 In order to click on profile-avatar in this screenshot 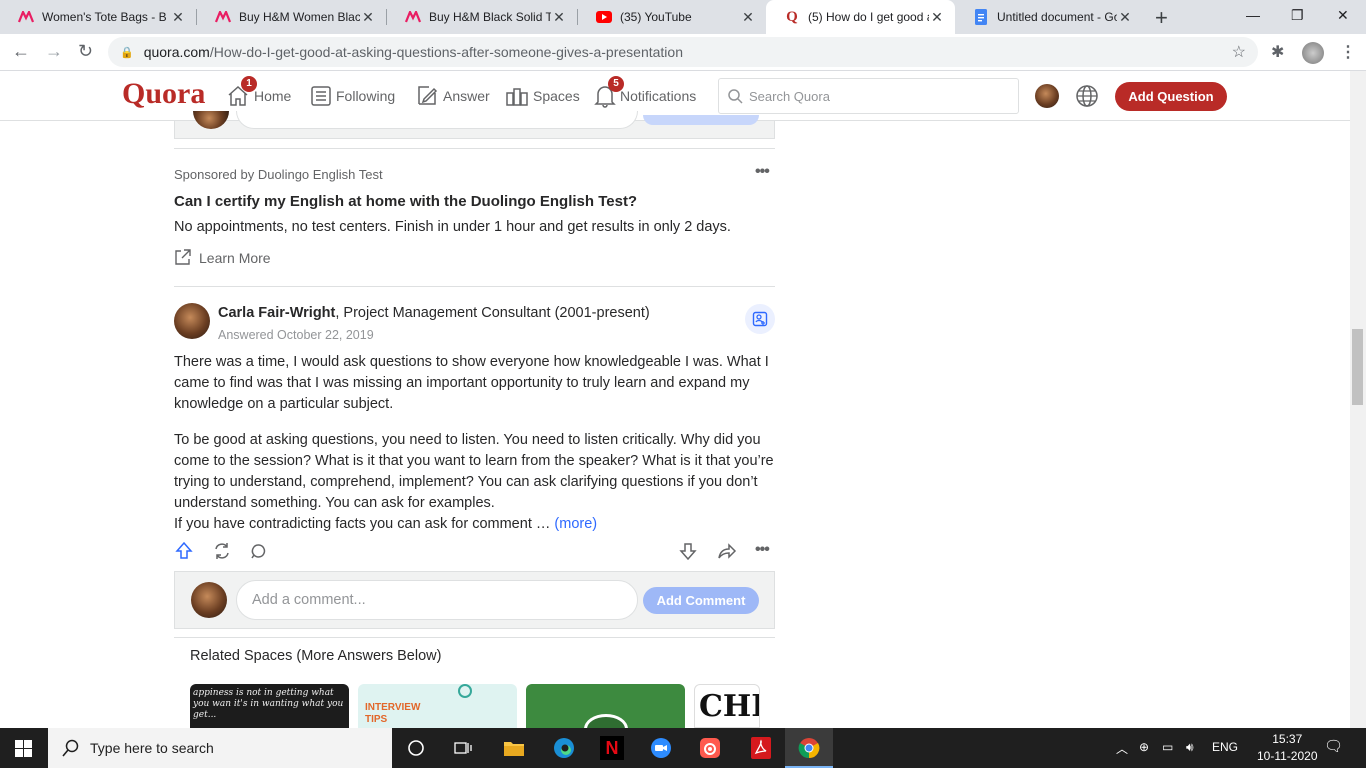, I will do `click(1313, 53)`.